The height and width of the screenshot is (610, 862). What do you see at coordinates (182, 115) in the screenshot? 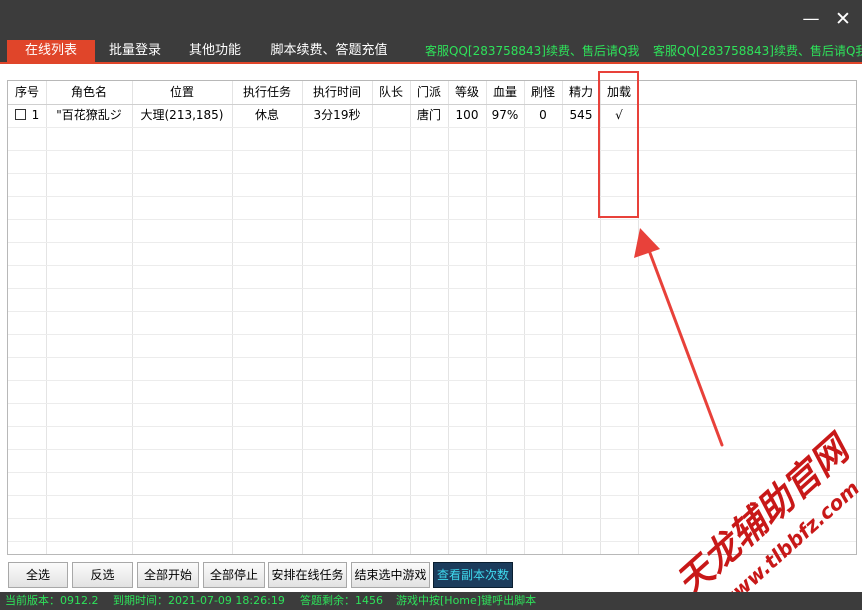
I see `row-position: 大理(213,185)` at bounding box center [182, 115].